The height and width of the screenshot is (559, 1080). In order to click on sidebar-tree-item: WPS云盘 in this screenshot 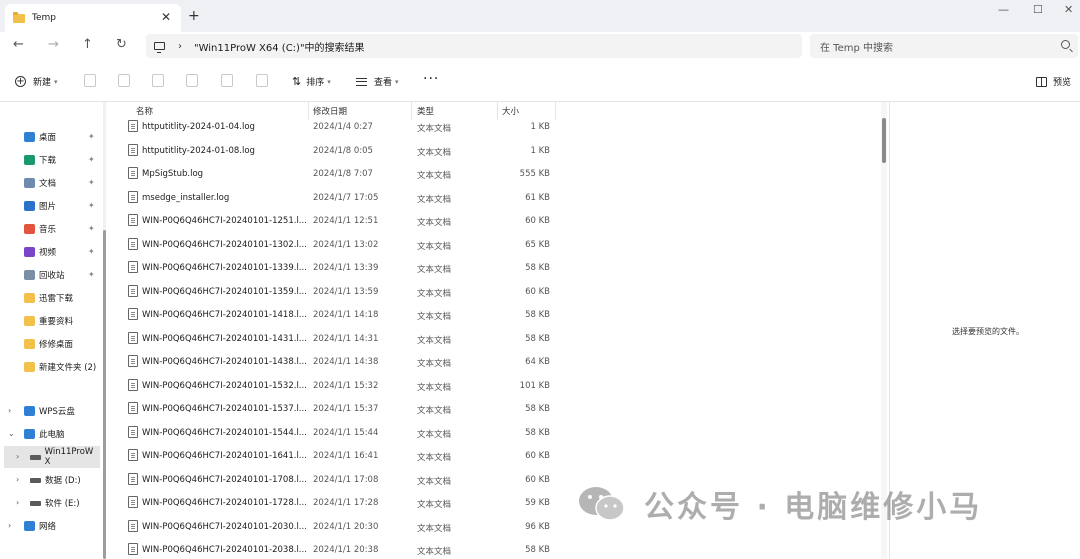, I will do `click(50, 411)`.